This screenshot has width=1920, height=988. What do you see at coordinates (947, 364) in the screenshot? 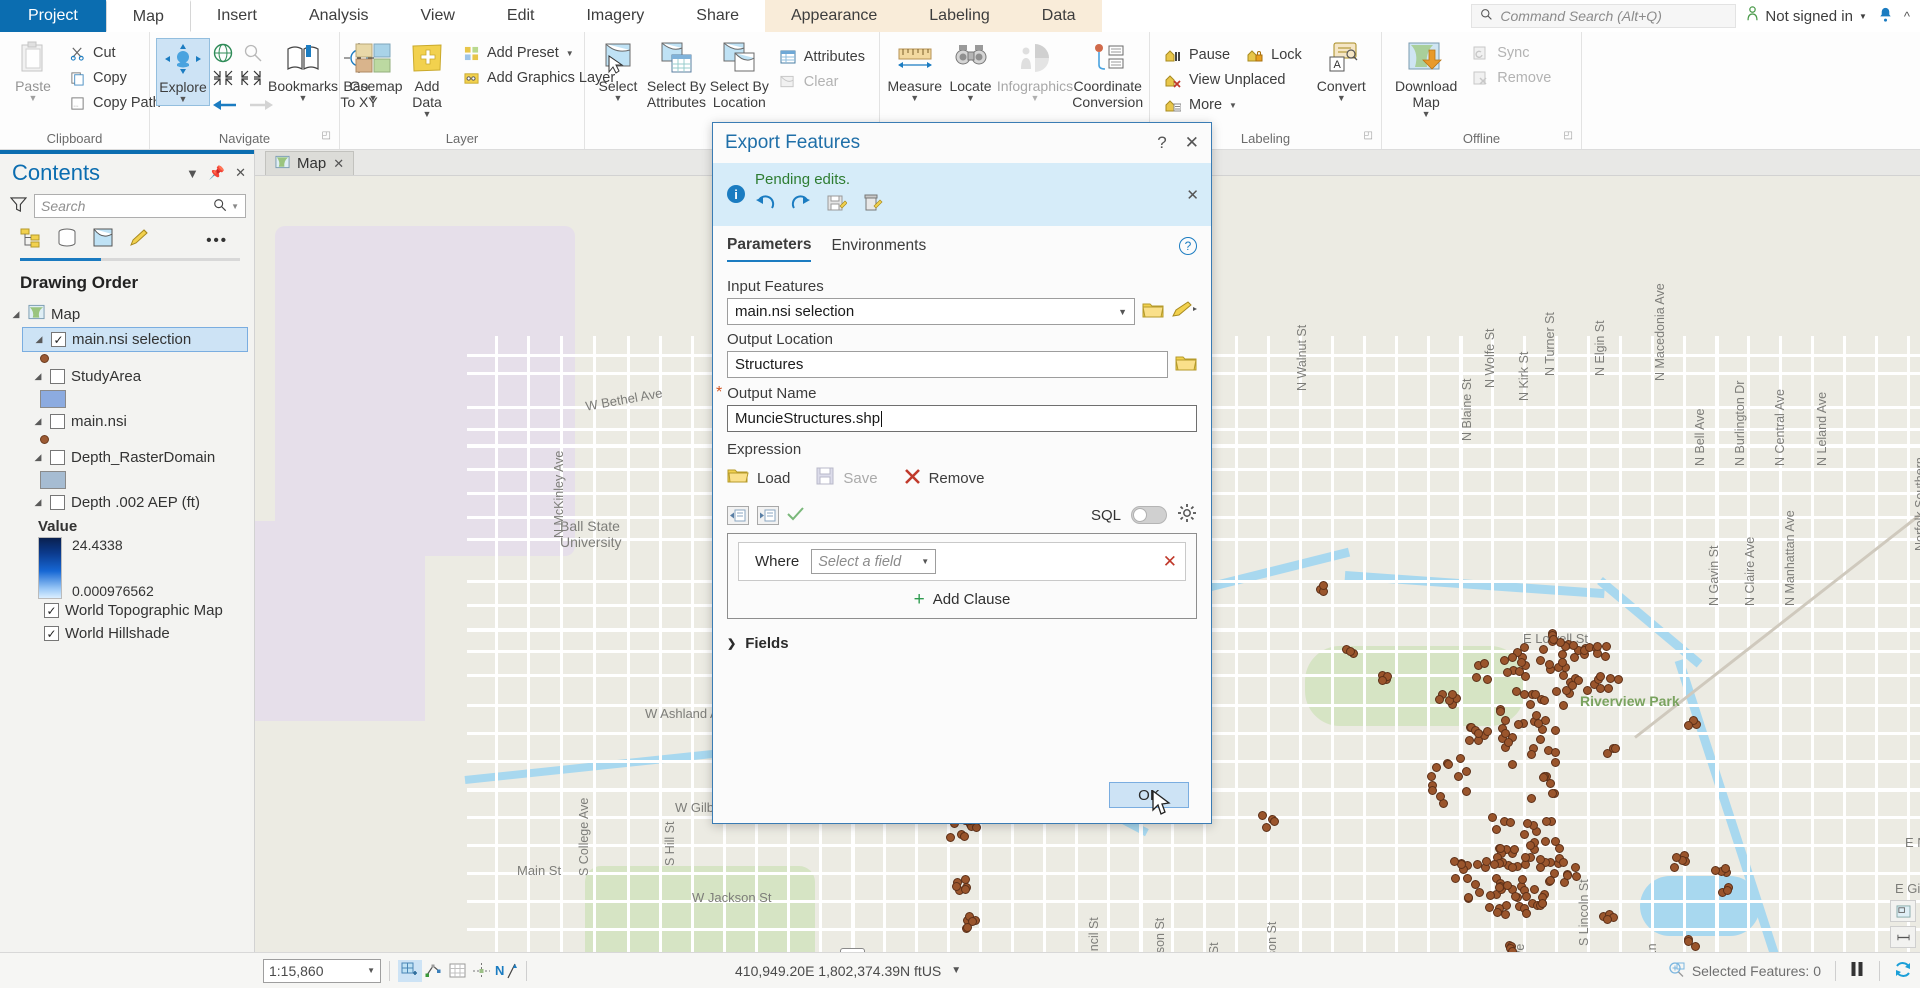
I see `output-location-field: Structures` at bounding box center [947, 364].